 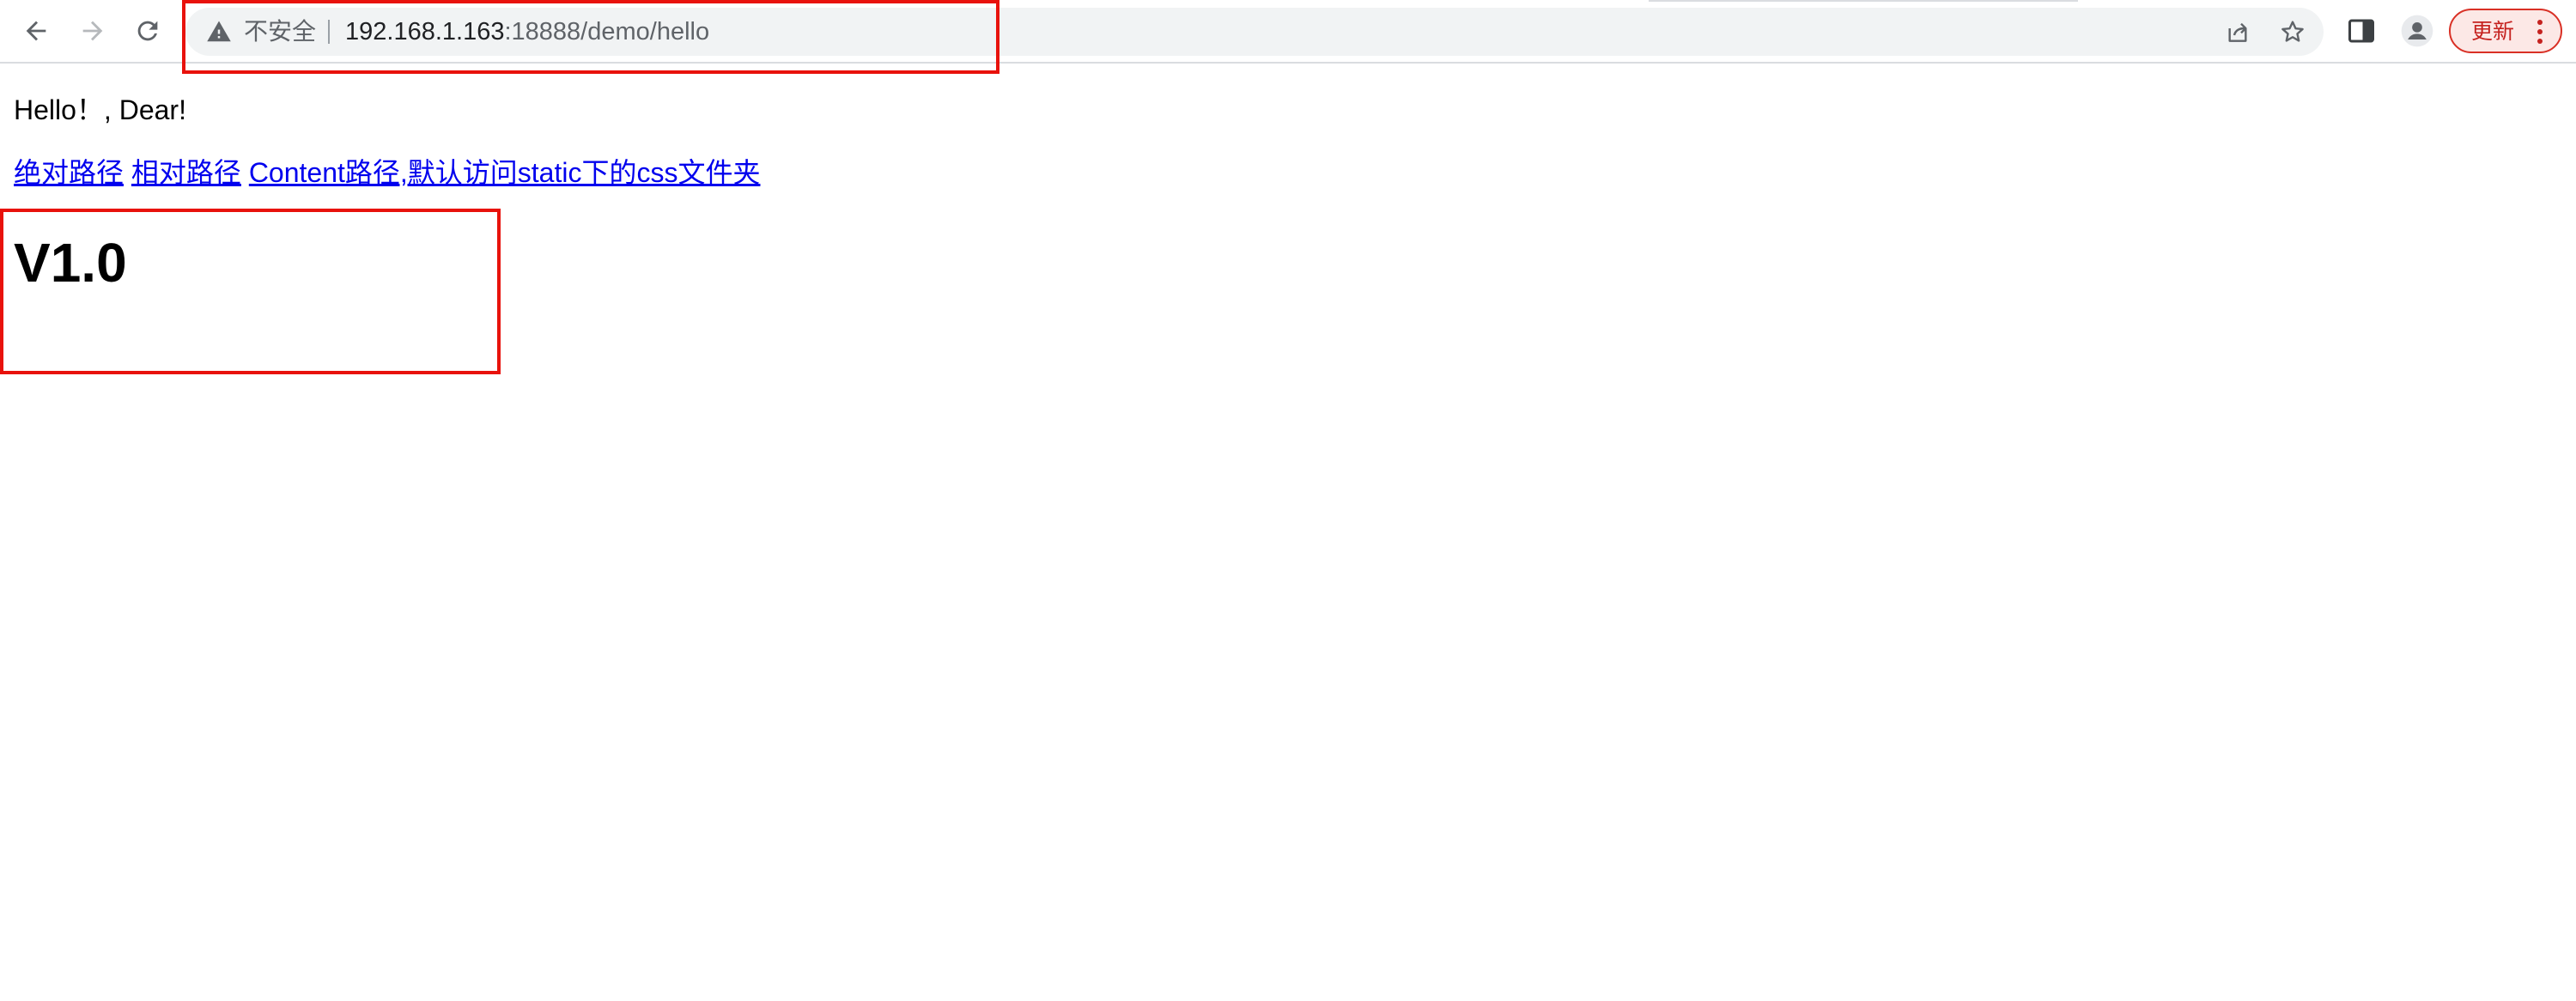 I want to click on arrow-left-icon, so click(x=36, y=31).